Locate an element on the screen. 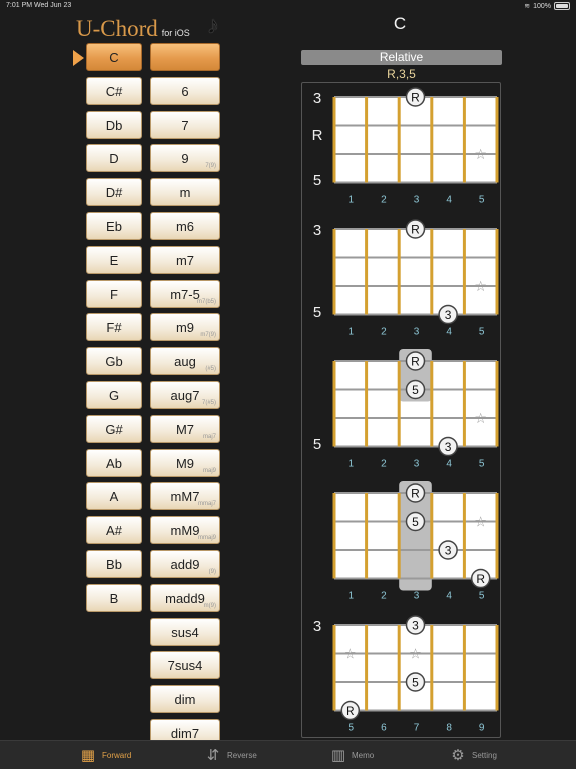 This screenshot has height=769, width=576. chord-type-button-m7: m7 is located at coordinates (185, 259).